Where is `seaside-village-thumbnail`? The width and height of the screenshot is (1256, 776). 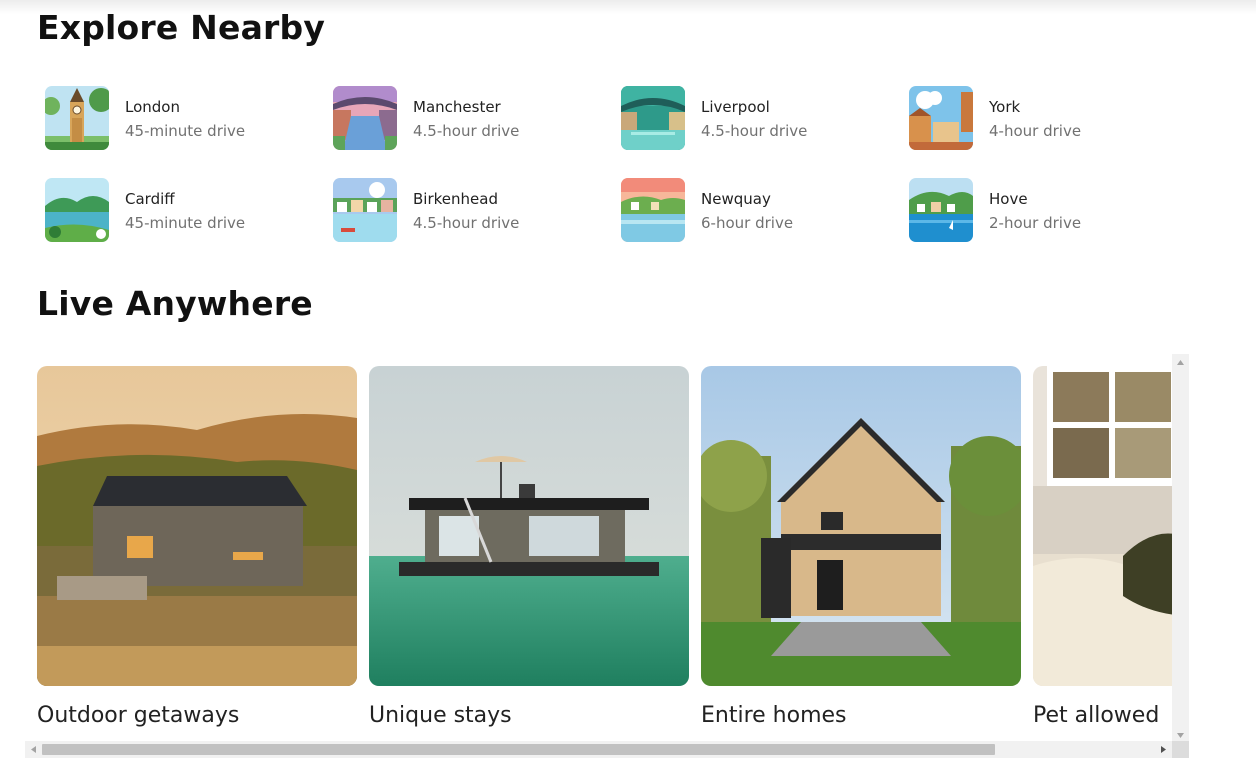 seaside-village-thumbnail is located at coordinates (941, 210).